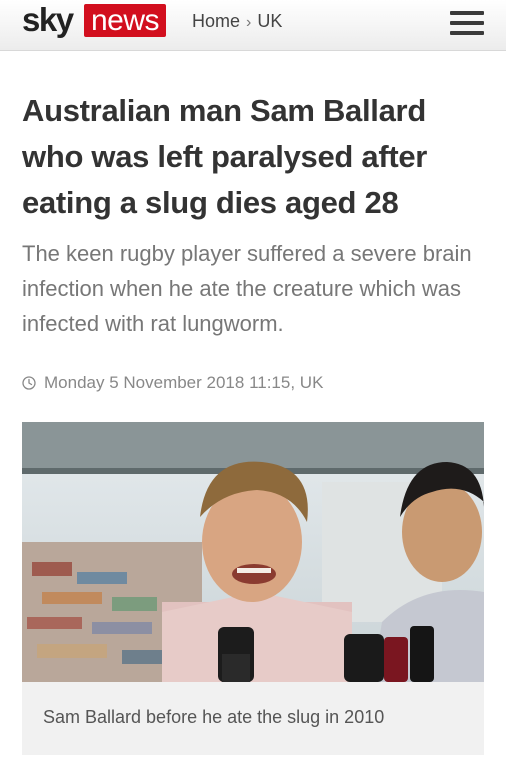 This screenshot has height=757, width=506. What do you see at coordinates (216, 21) in the screenshot?
I see `breadcrumb-home-link: Home` at bounding box center [216, 21].